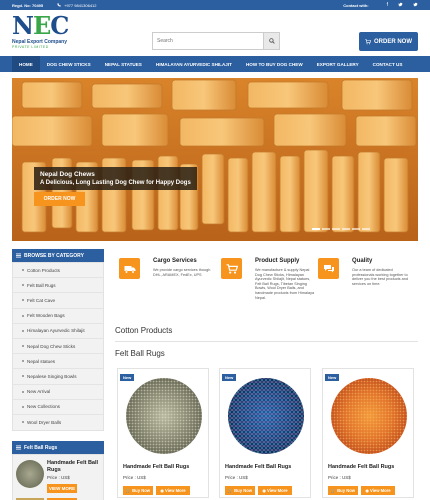 The width and height of the screenshot is (430, 500). Describe the element at coordinates (393, 41) in the screenshot. I see `order-now-label: ORDER NOW` at that location.